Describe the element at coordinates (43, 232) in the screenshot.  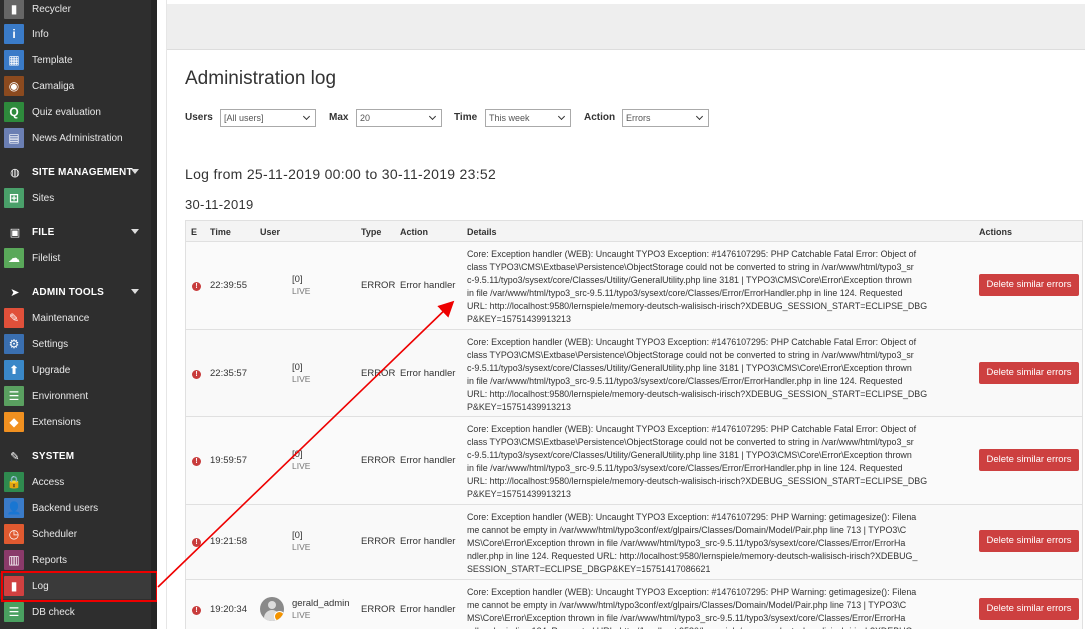
I see `sidebar-group-label: FILE` at that location.